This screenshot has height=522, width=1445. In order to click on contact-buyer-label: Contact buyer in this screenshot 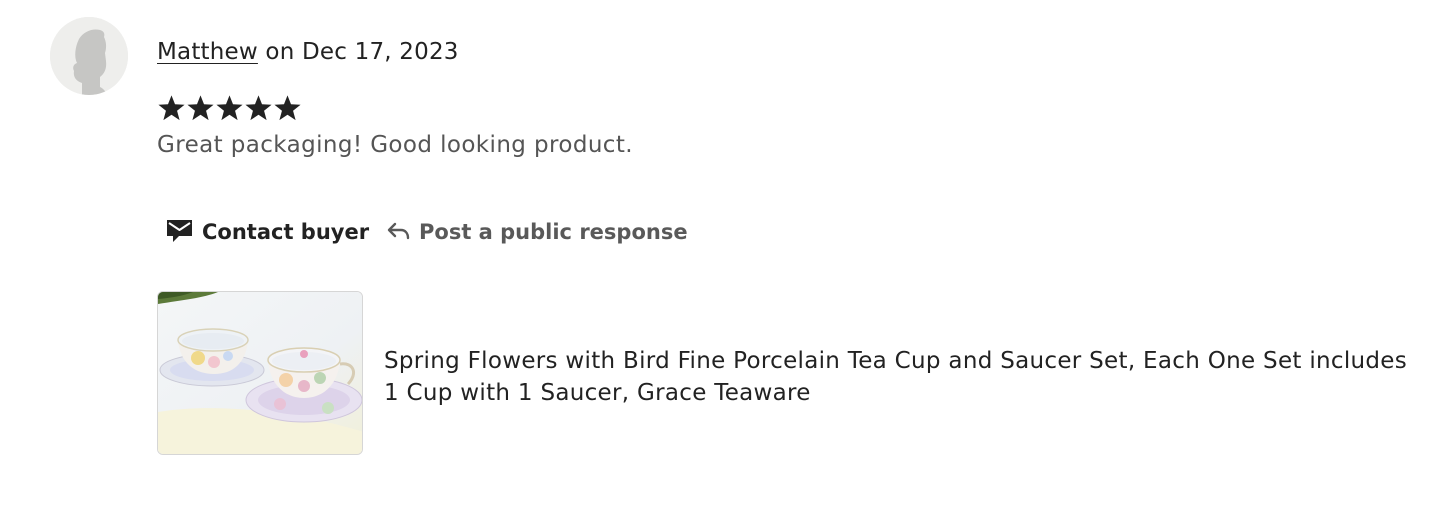, I will do `click(286, 232)`.